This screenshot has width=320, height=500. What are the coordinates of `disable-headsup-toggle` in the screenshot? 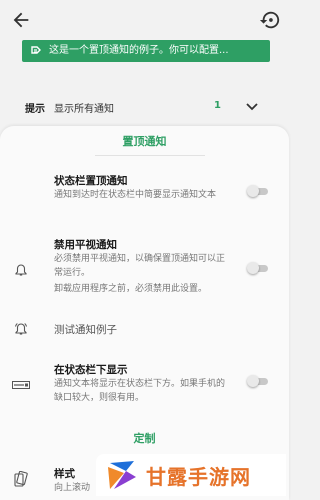 It's located at (257, 268).